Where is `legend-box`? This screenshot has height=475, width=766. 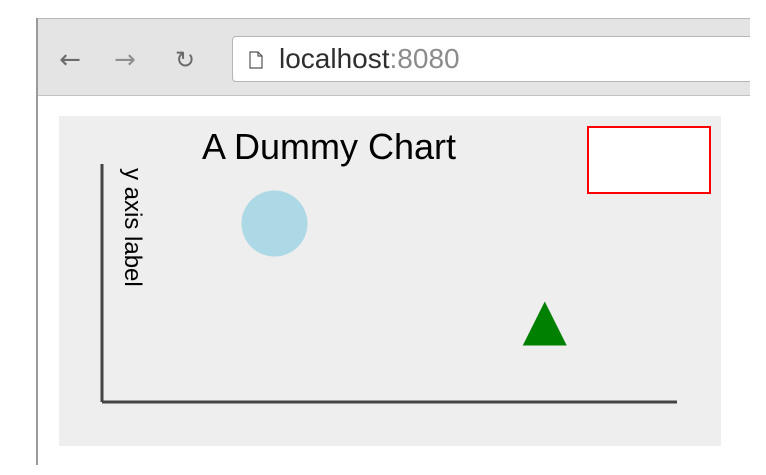 legend-box is located at coordinates (649, 160).